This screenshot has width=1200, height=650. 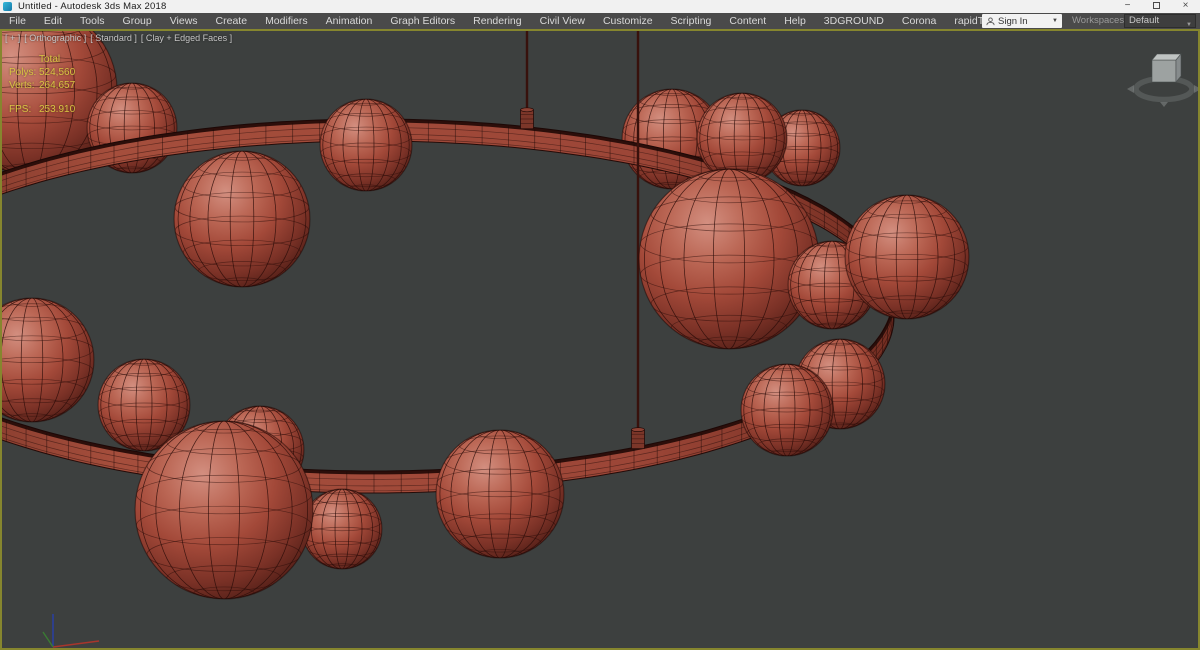 I want to click on user-icon, so click(x=990, y=20).